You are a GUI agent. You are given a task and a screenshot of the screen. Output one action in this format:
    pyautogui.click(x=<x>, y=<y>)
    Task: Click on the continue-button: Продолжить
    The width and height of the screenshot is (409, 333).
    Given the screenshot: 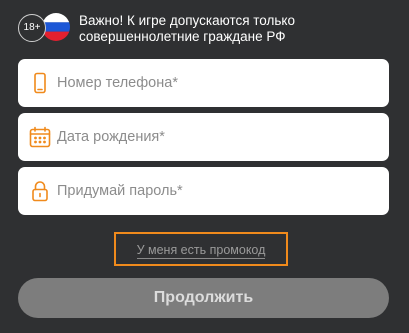 What is the action you would take?
    pyautogui.click(x=203, y=298)
    